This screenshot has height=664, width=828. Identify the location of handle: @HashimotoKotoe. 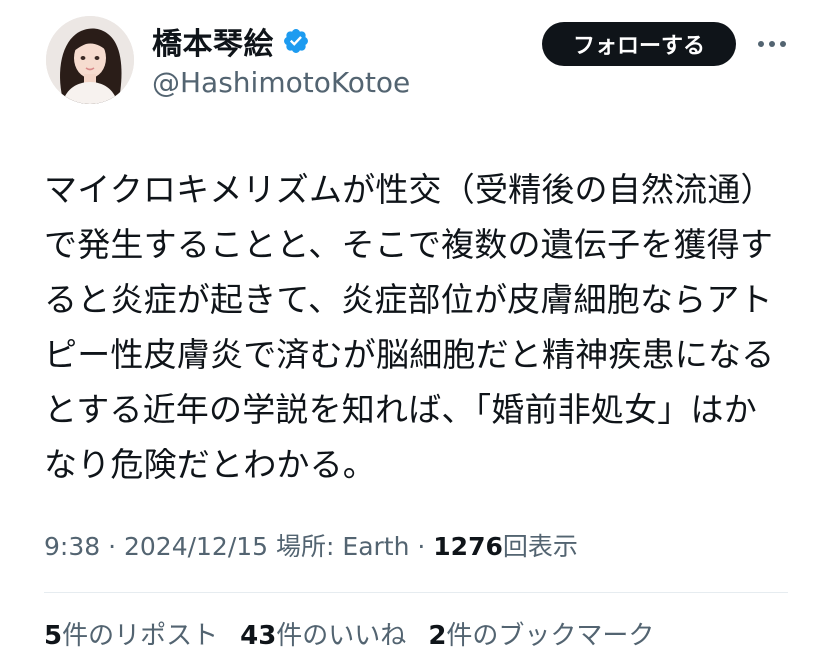
(281, 82).